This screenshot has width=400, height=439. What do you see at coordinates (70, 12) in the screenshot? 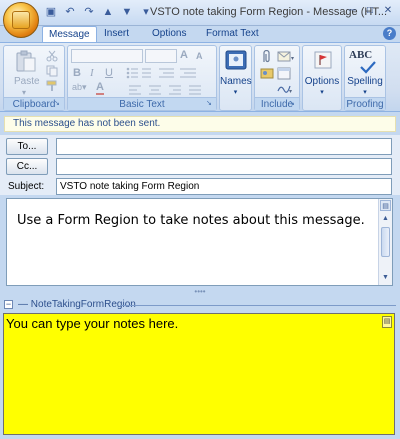
I see `undo-icon: ↶` at bounding box center [70, 12].